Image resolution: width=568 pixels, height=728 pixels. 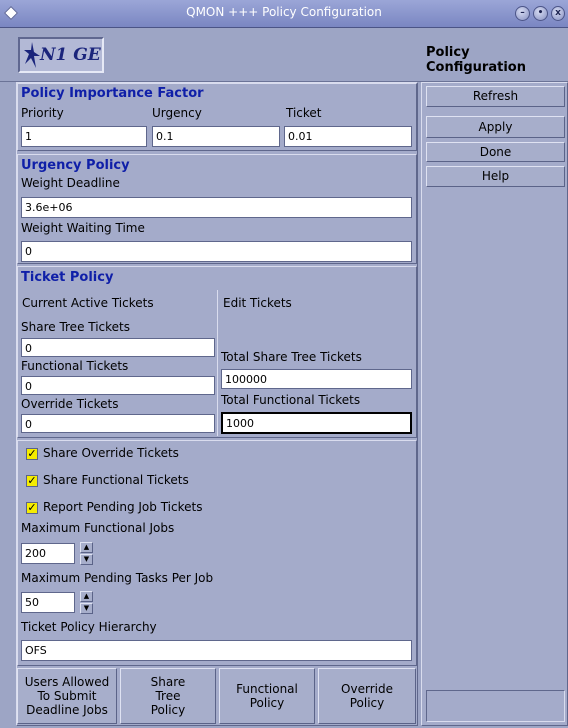 What do you see at coordinates (216, 207) in the screenshot?
I see `weight-deadline-field: 3.6e+06` at bounding box center [216, 207].